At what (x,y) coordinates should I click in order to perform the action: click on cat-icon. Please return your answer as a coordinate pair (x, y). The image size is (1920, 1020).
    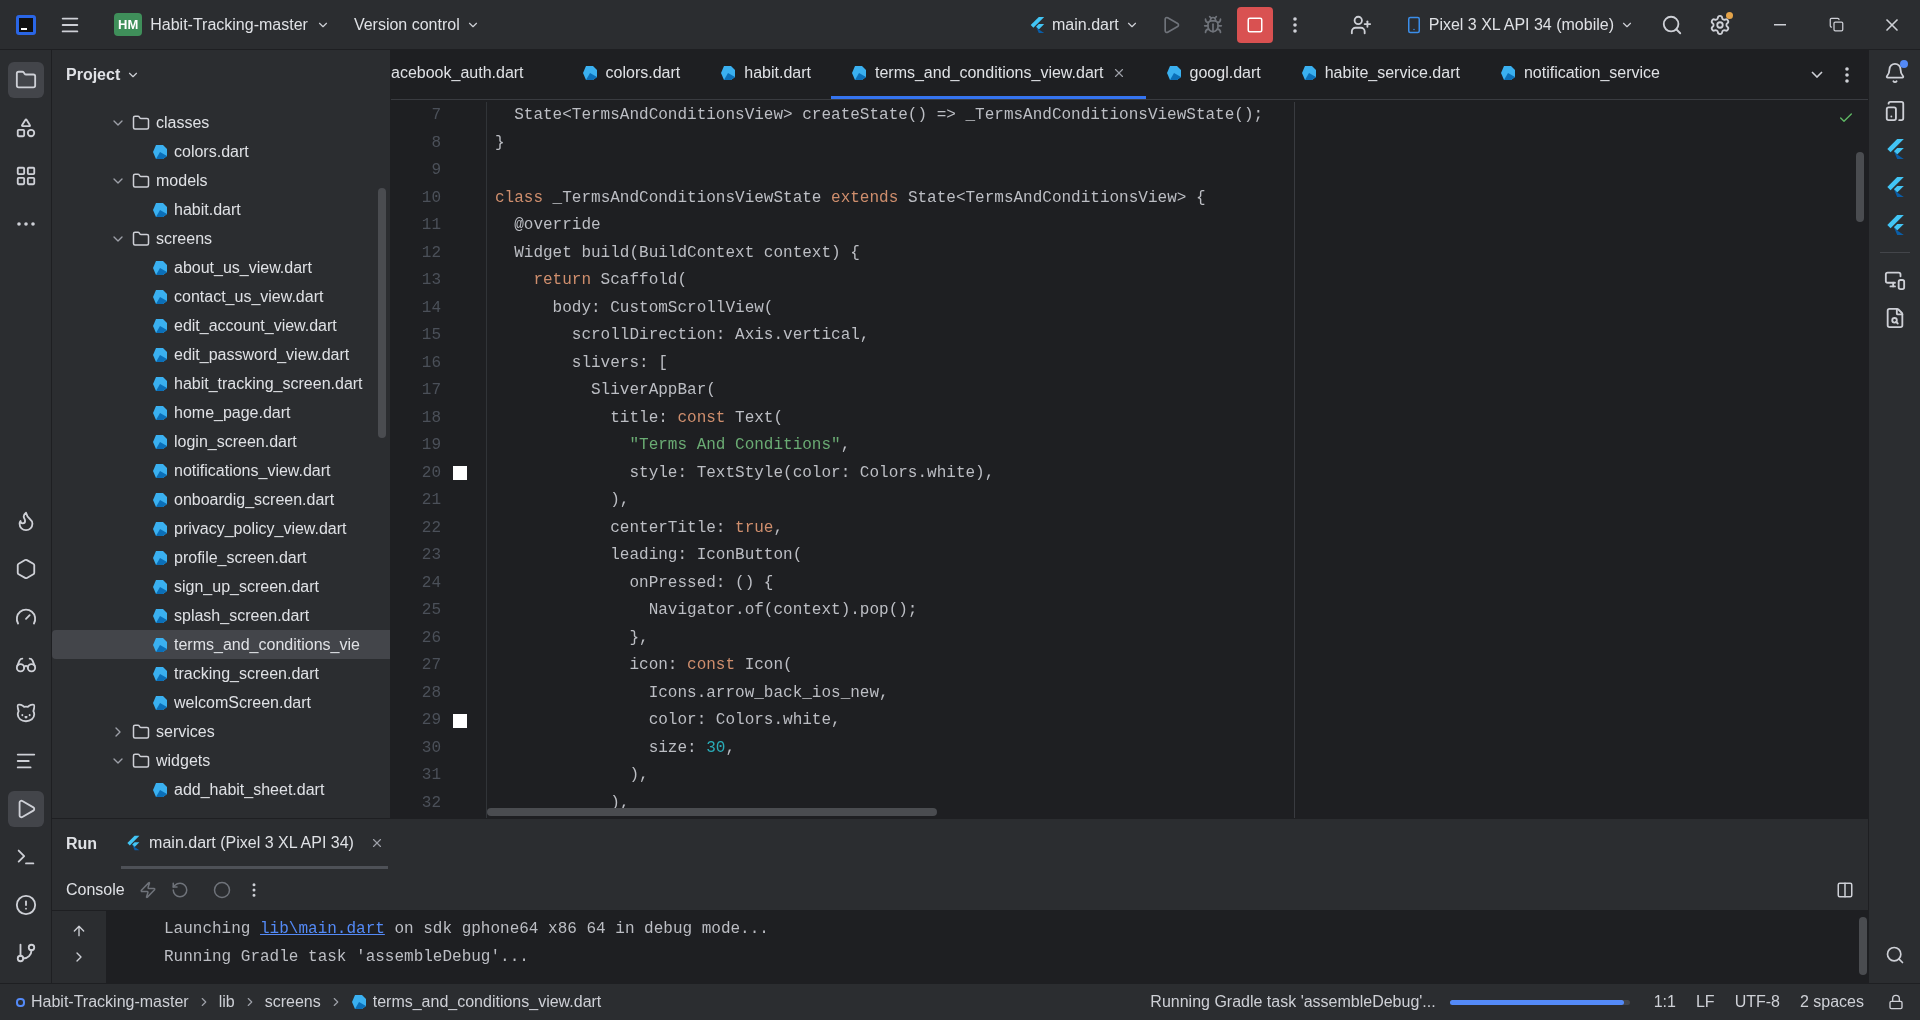
    Looking at the image, I should click on (25, 713).